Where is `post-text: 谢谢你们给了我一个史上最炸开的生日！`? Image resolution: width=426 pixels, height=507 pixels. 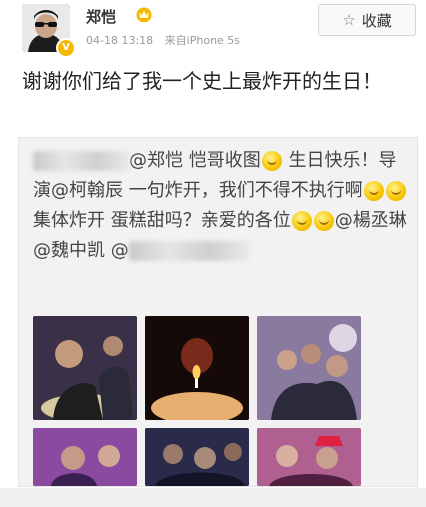 post-text: 谢谢你们给了我一个史上最炸开的生日！ is located at coordinates (202, 81).